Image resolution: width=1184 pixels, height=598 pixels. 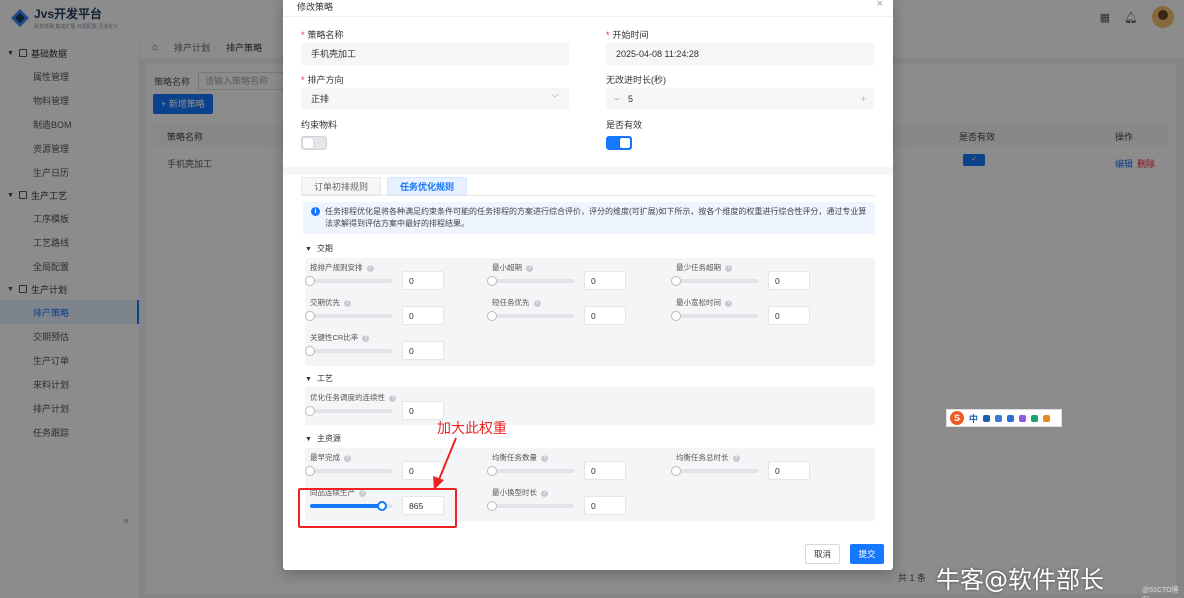 What do you see at coordinates (863, 99) in the screenshot?
I see `plus-icon: +` at bounding box center [863, 99].